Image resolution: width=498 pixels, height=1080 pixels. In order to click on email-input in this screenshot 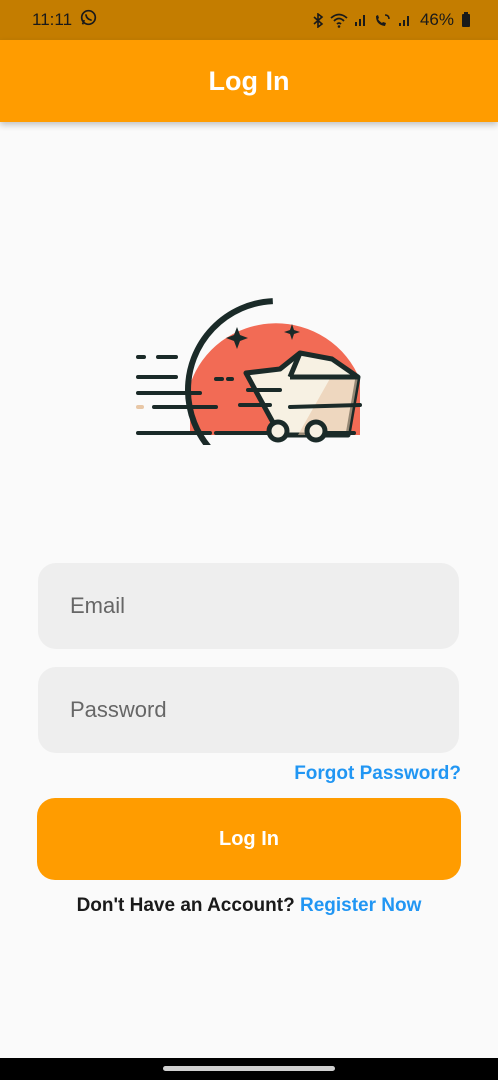, I will do `click(248, 606)`.